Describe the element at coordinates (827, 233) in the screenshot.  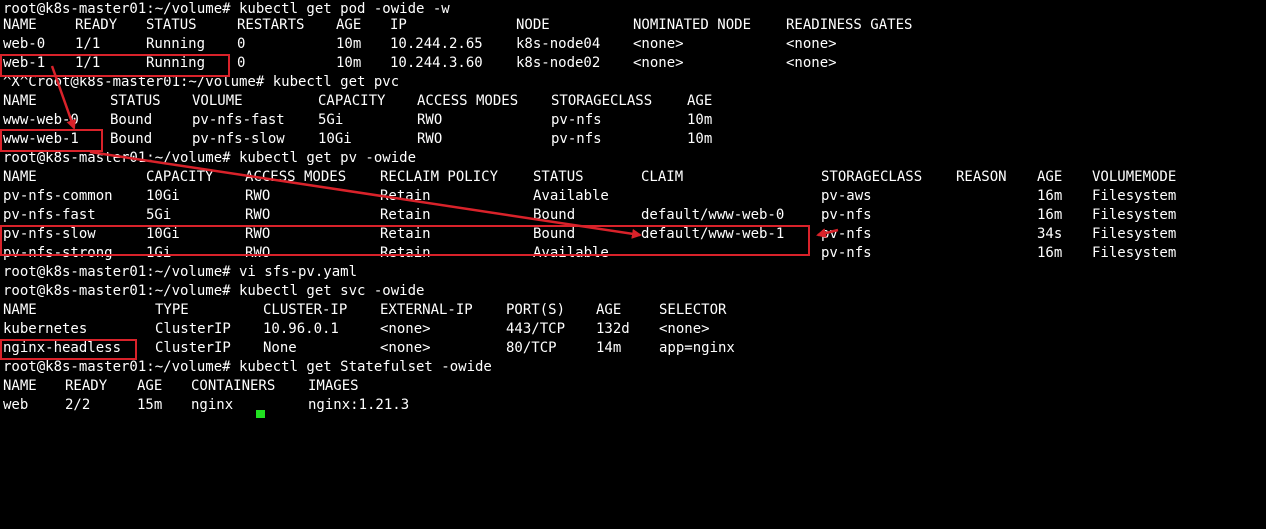
I see `arrow-storageclass` at that location.